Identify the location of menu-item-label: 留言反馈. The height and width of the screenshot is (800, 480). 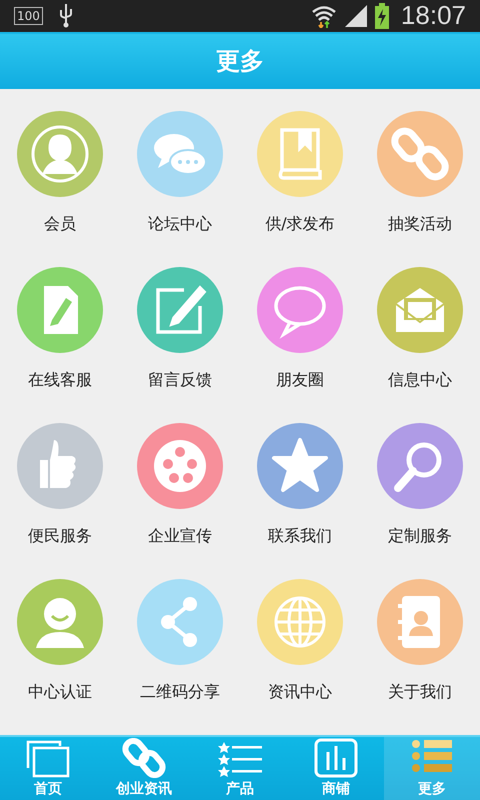
(180, 380).